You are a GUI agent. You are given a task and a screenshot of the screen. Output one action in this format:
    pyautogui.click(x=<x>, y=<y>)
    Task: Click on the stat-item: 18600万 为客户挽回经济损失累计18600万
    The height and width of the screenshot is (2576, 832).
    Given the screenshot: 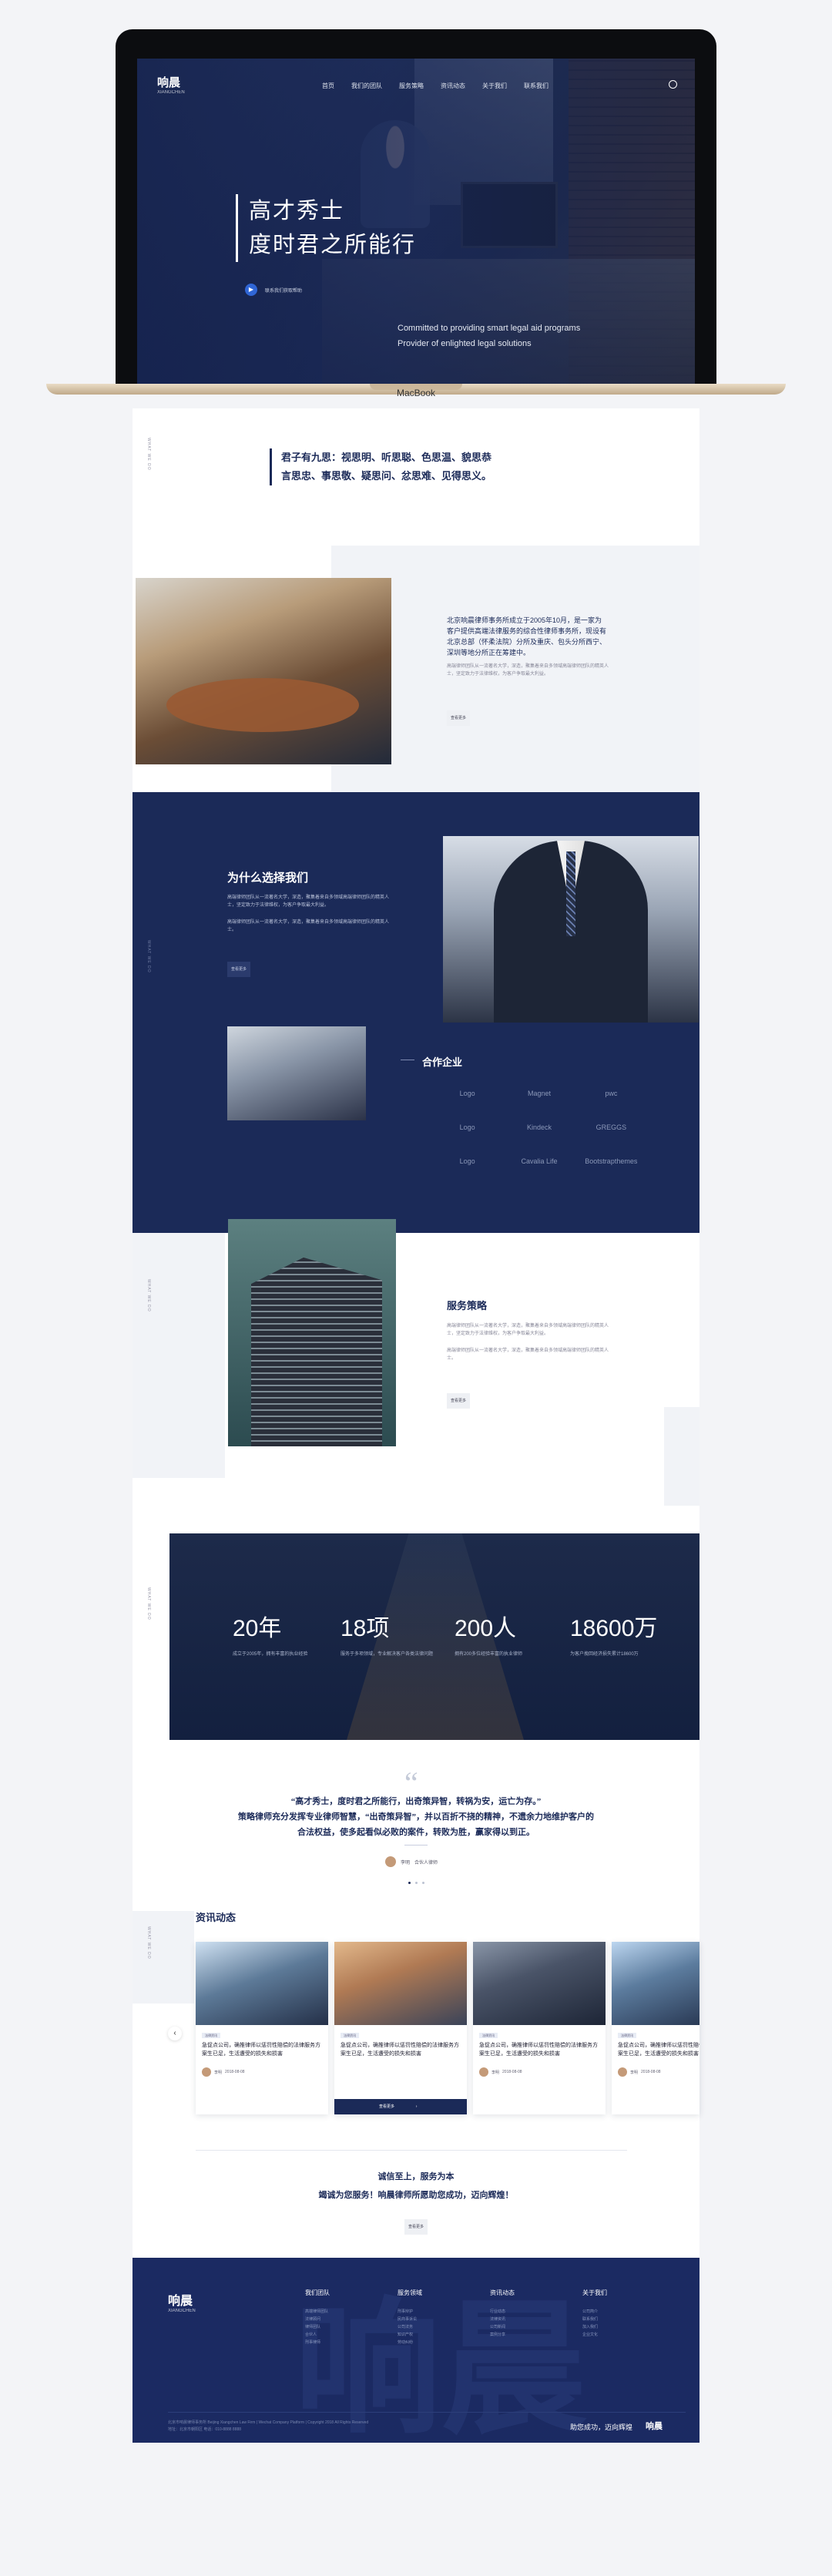 What is the action you would take?
    pyautogui.click(x=616, y=1633)
    